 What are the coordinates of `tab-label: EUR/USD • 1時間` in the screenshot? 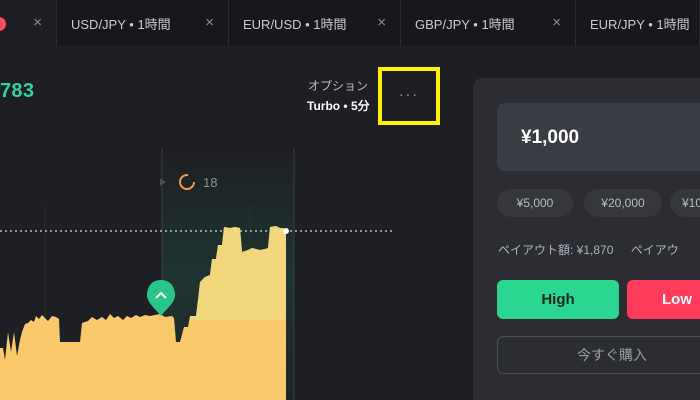 It's located at (295, 24).